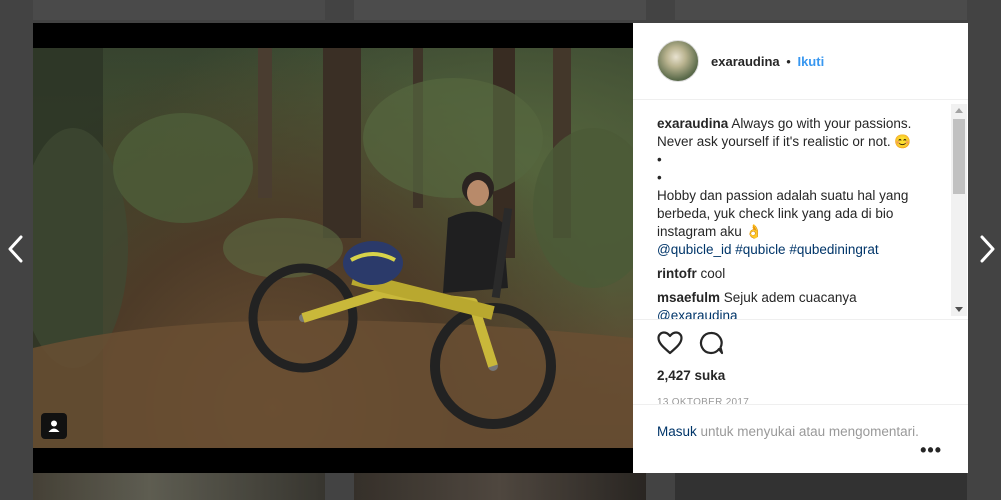 This screenshot has width=1001, height=500. What do you see at coordinates (745, 61) in the screenshot?
I see `author-username: exaraudina` at bounding box center [745, 61].